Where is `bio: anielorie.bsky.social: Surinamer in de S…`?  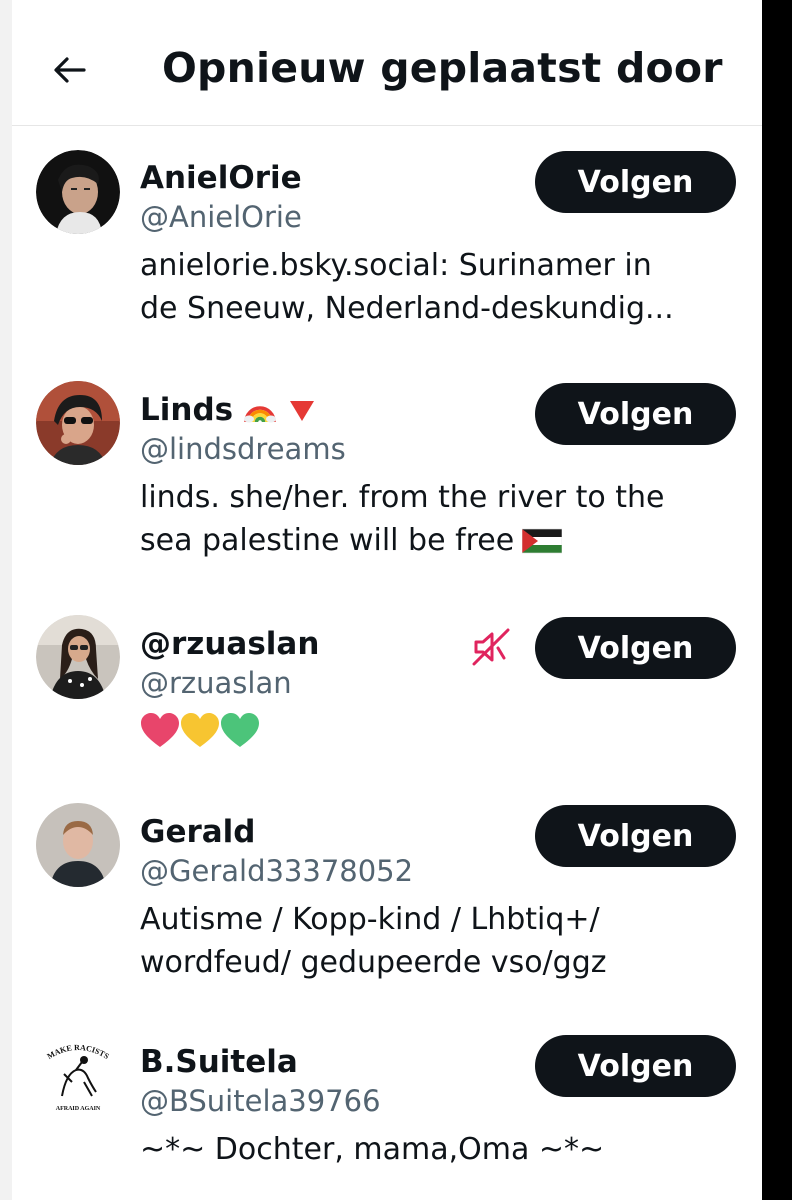 bio: anielorie.bsky.social: Surinamer in de S… is located at coordinates (435, 287).